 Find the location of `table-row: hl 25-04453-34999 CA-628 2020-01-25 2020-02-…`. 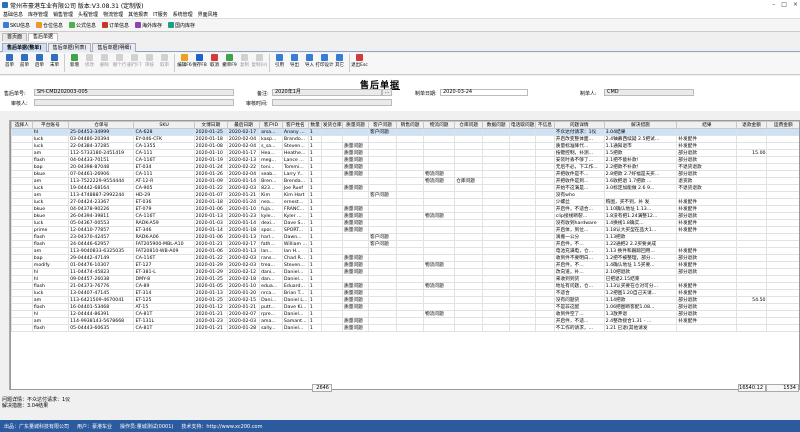

table-row: hl 25-04453-34999 CA-628 2020-01-25 2020-02-… is located at coordinates (405, 132).